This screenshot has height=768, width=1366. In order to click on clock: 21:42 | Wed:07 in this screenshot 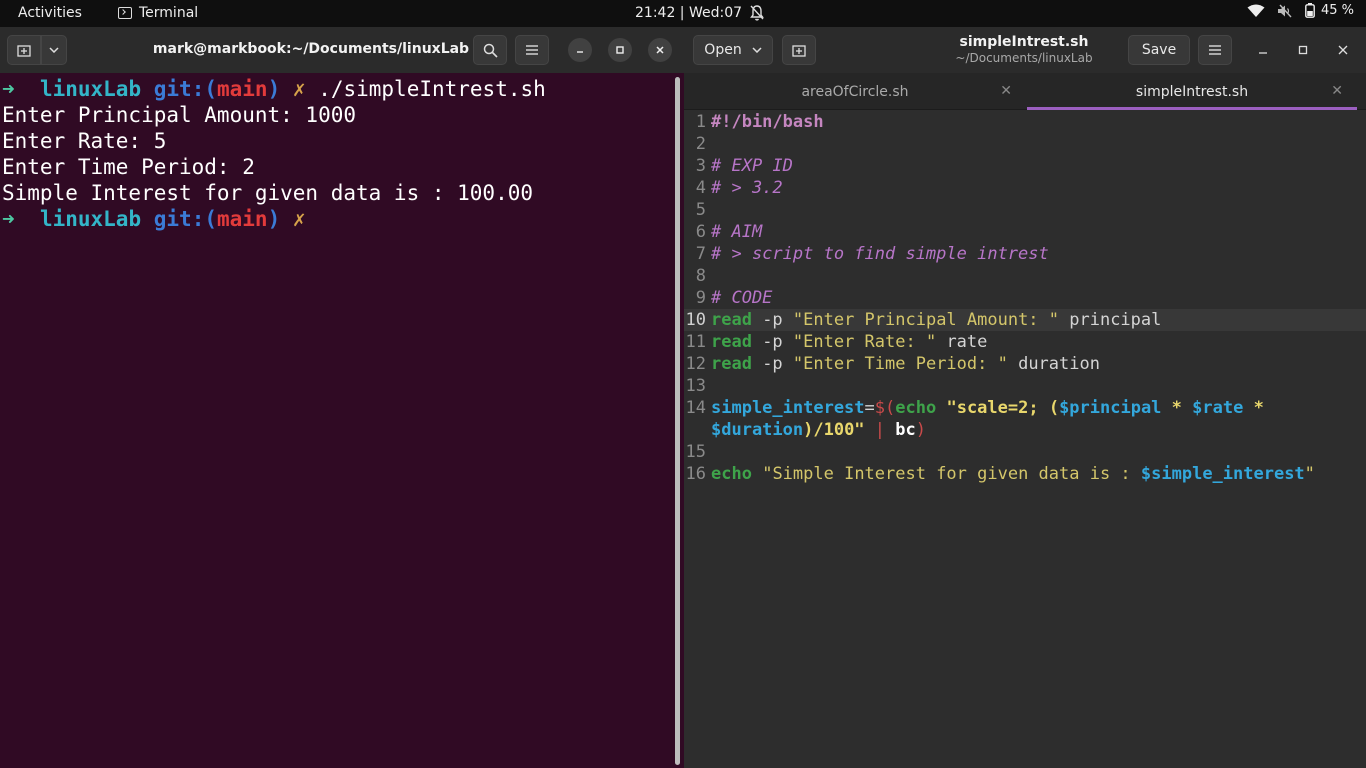, I will do `click(688, 13)`.